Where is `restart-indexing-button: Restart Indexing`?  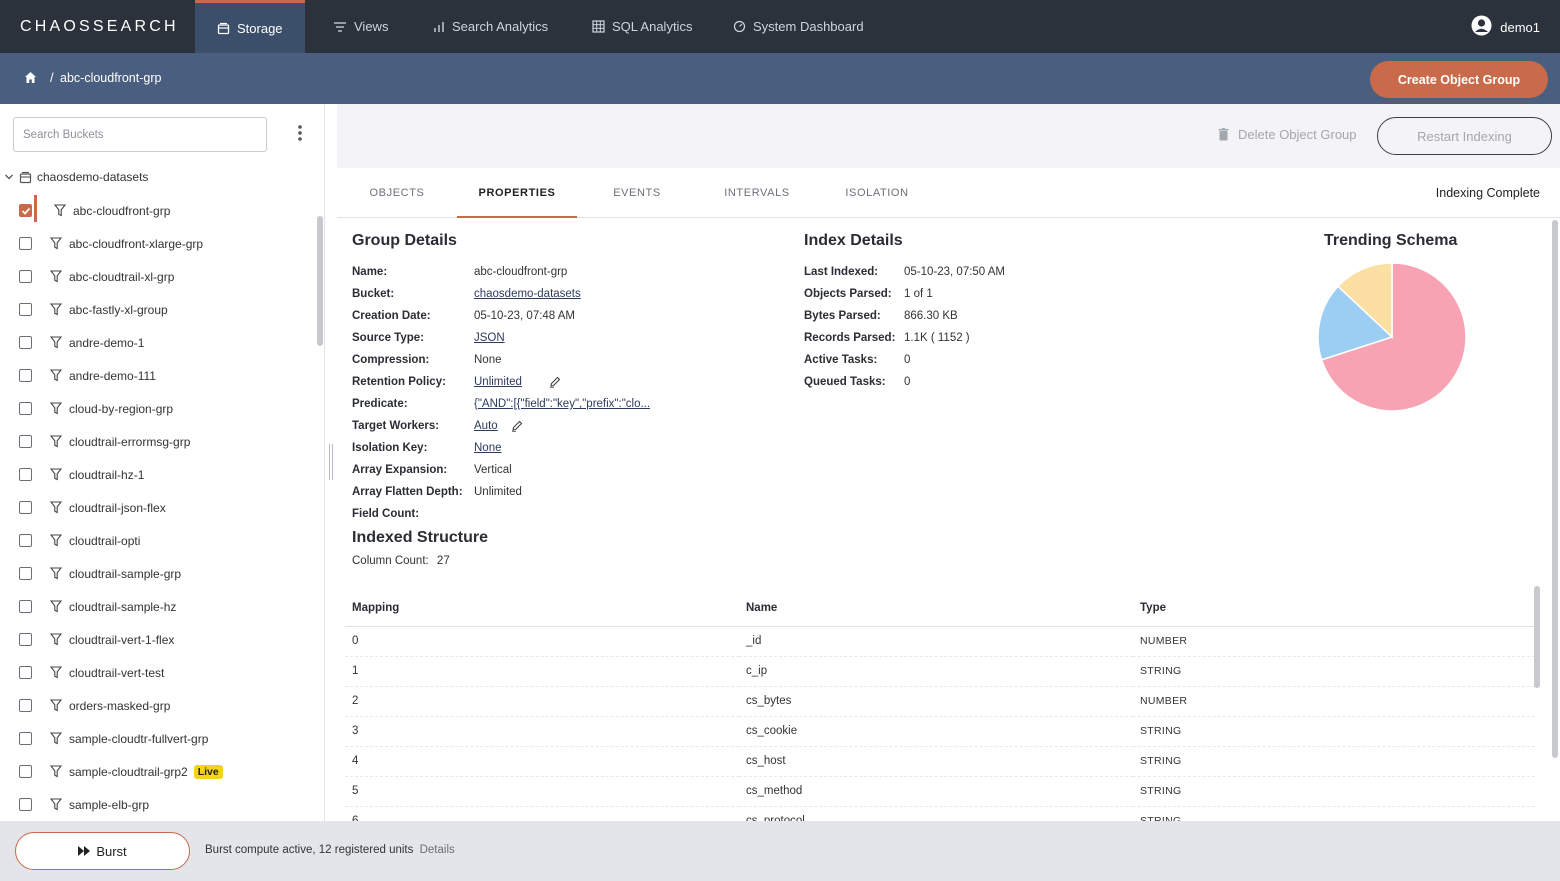 restart-indexing-button: Restart Indexing is located at coordinates (1464, 136).